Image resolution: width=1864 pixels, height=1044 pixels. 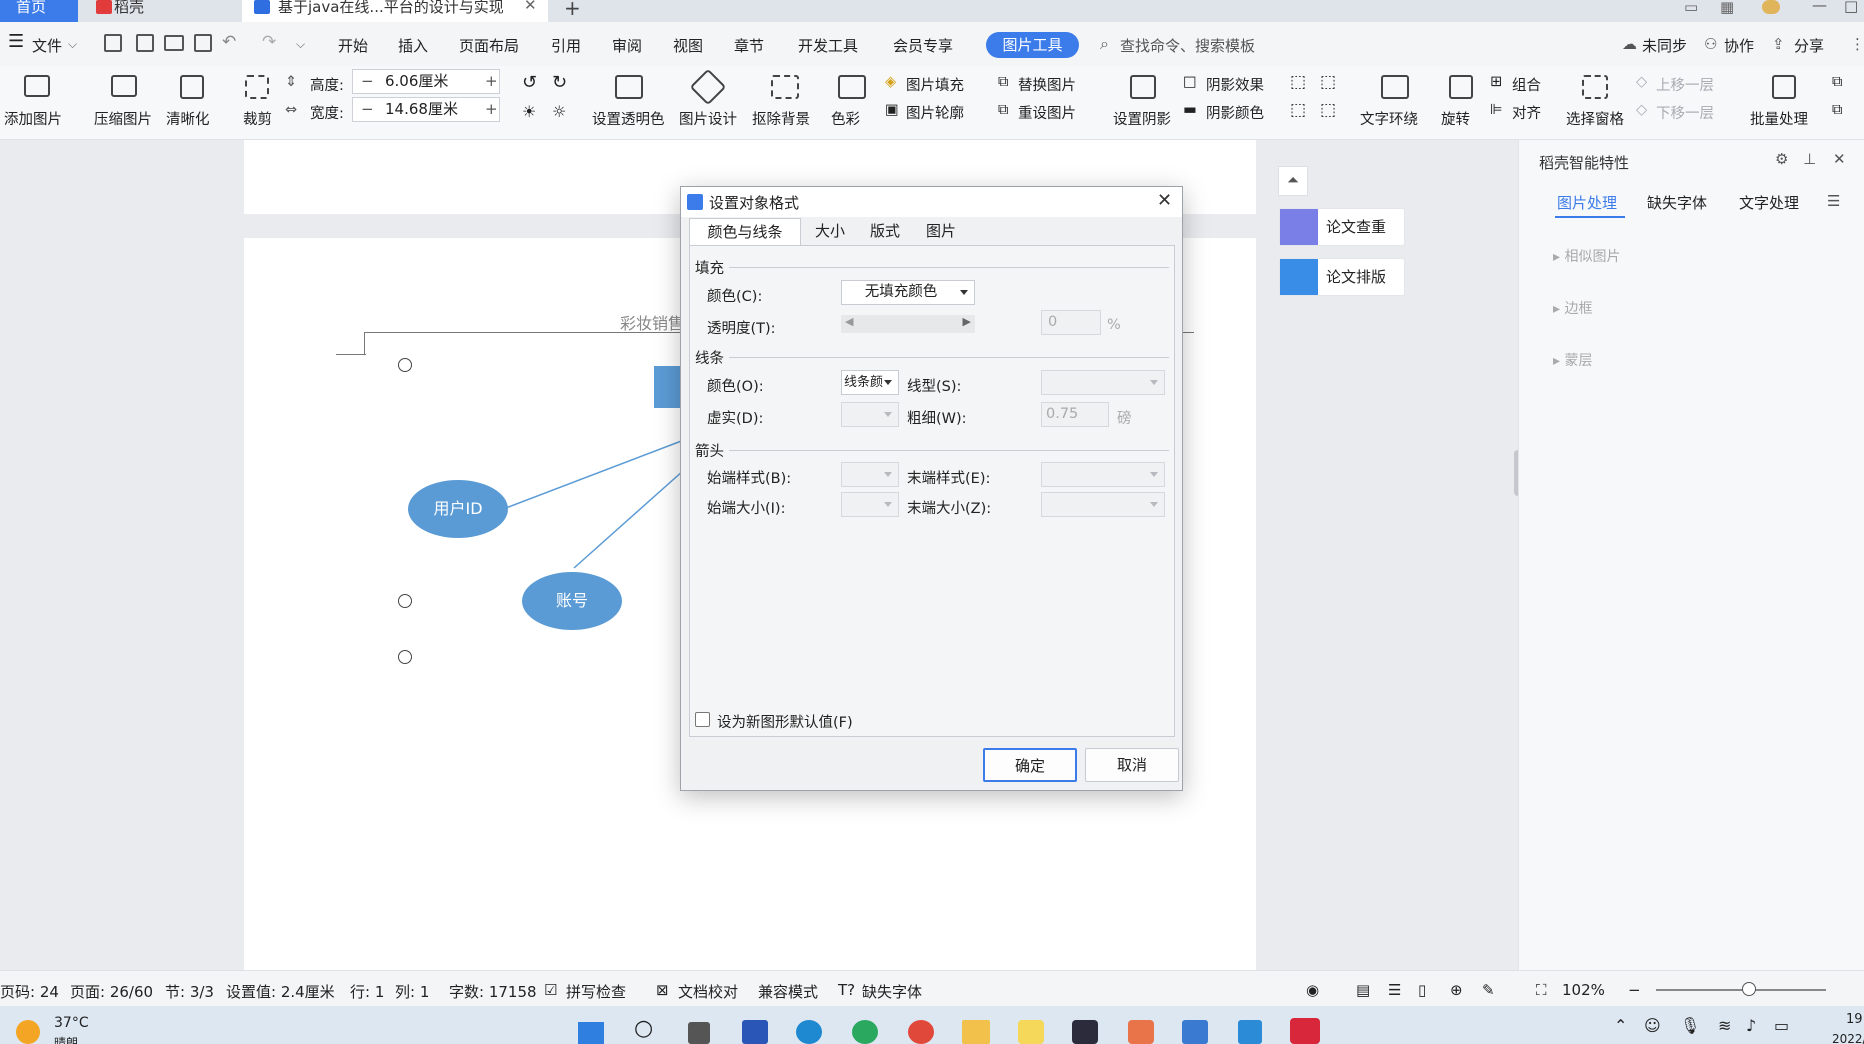 What do you see at coordinates (572, 601) in the screenshot?
I see `diagram-node-account: 账号` at bounding box center [572, 601].